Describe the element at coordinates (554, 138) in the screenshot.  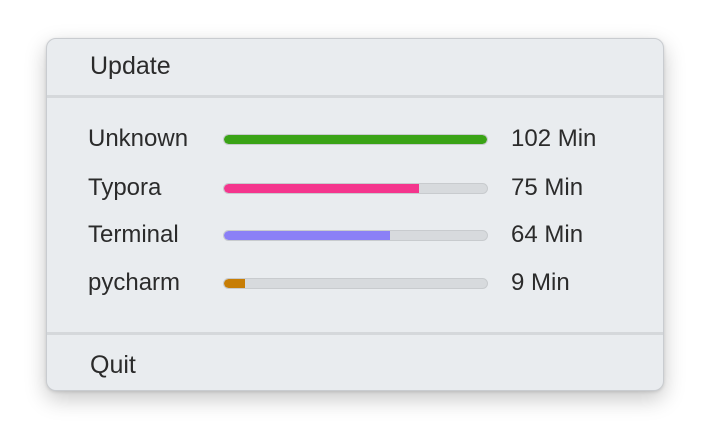
I see `usage-duration: 102 Min` at that location.